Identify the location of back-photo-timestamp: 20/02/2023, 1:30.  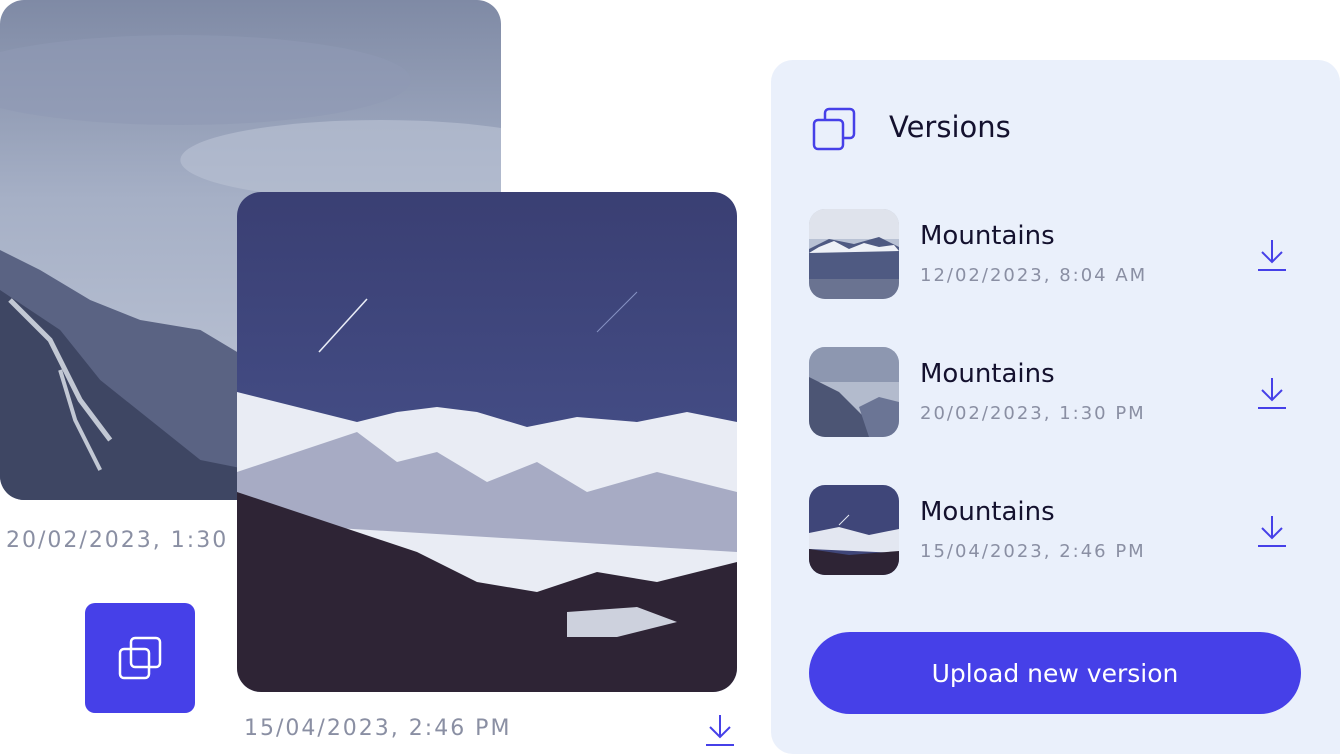
(117, 540).